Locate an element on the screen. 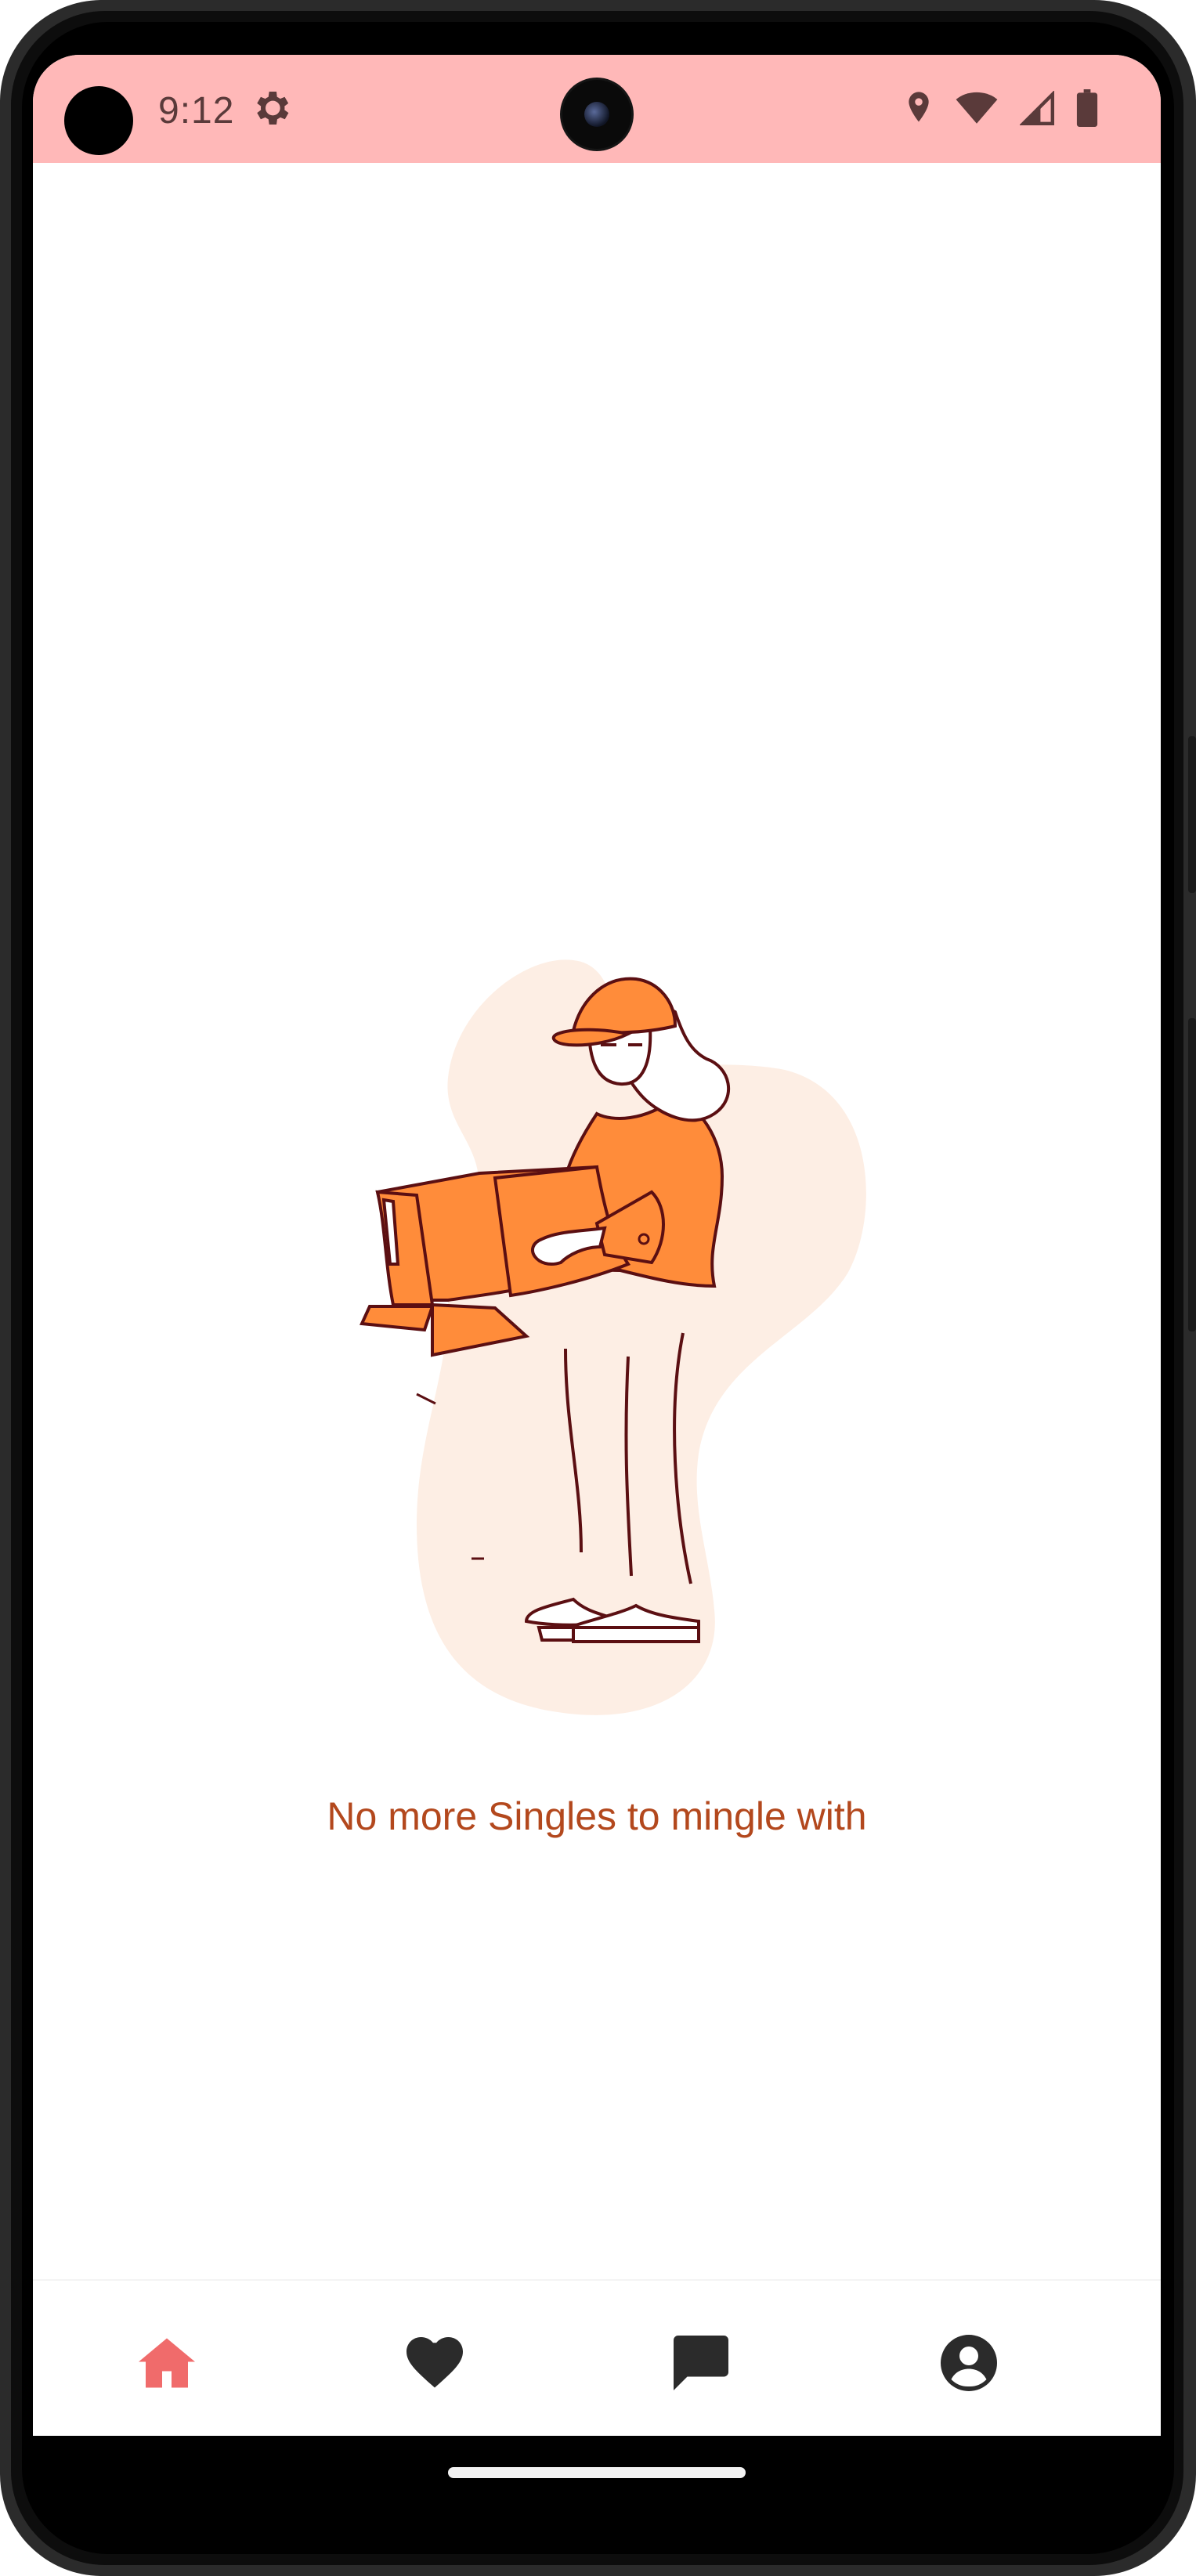 The width and height of the screenshot is (1196, 2576). home-icon is located at coordinates (167, 2363).